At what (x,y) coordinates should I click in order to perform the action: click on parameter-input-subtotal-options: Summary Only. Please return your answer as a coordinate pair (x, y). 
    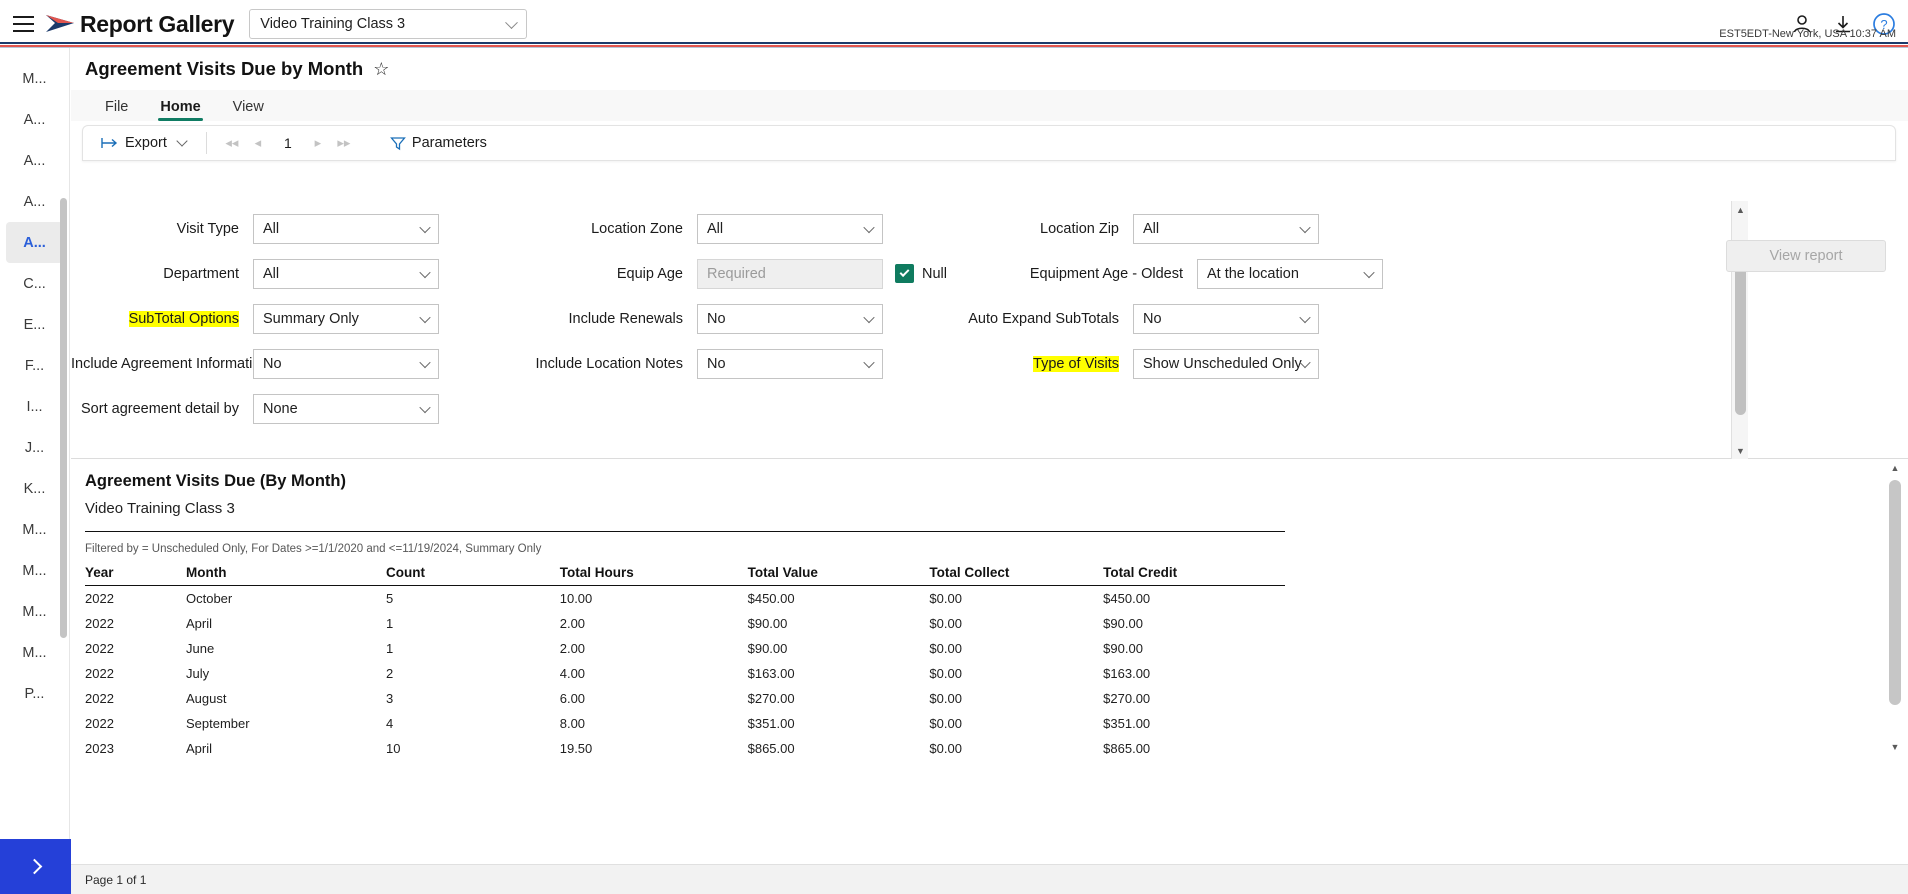
    Looking at the image, I should click on (346, 318).